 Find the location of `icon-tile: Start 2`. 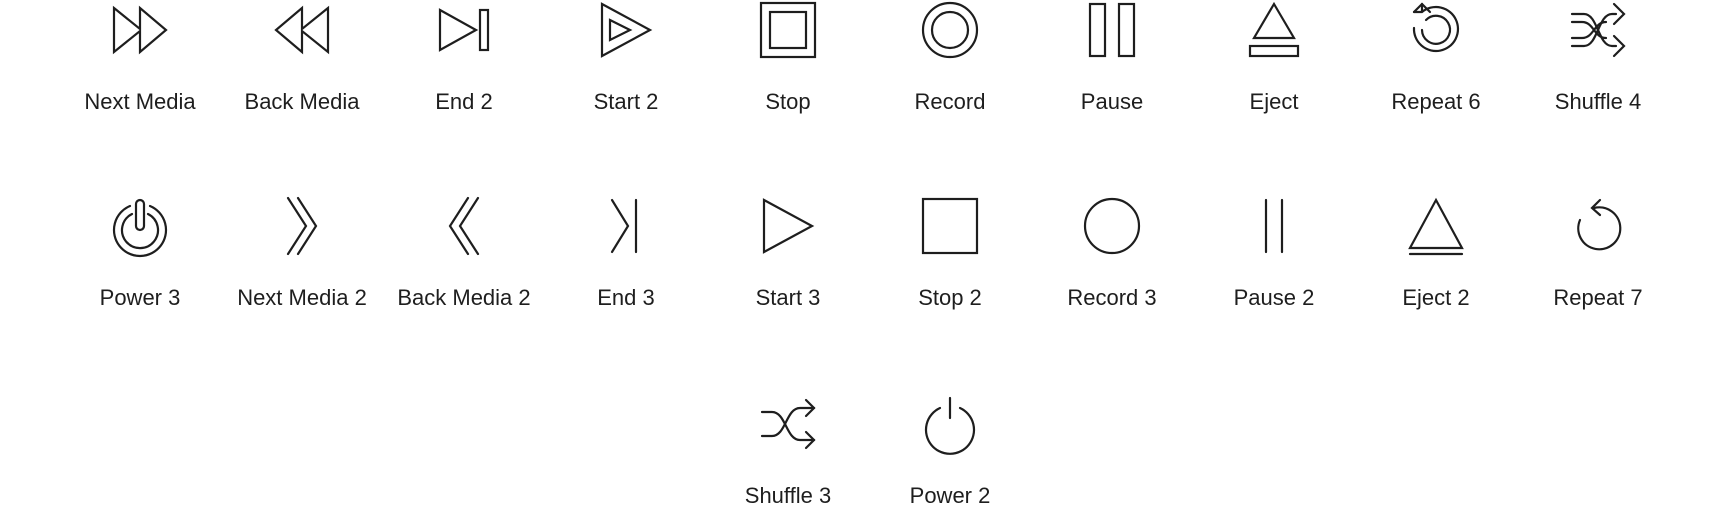

icon-tile: Start 2 is located at coordinates (626, 59).